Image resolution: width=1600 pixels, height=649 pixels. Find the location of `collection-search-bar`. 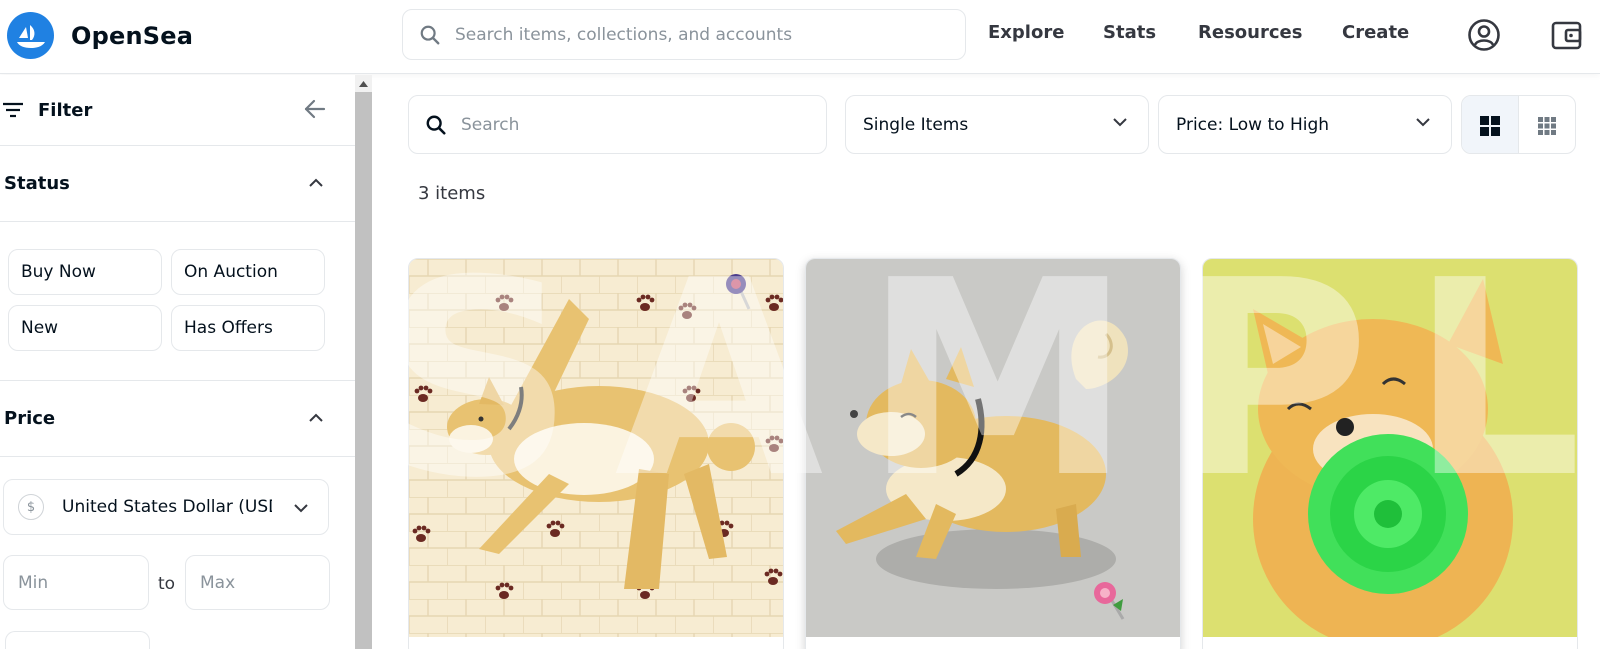

collection-search-bar is located at coordinates (617, 124).